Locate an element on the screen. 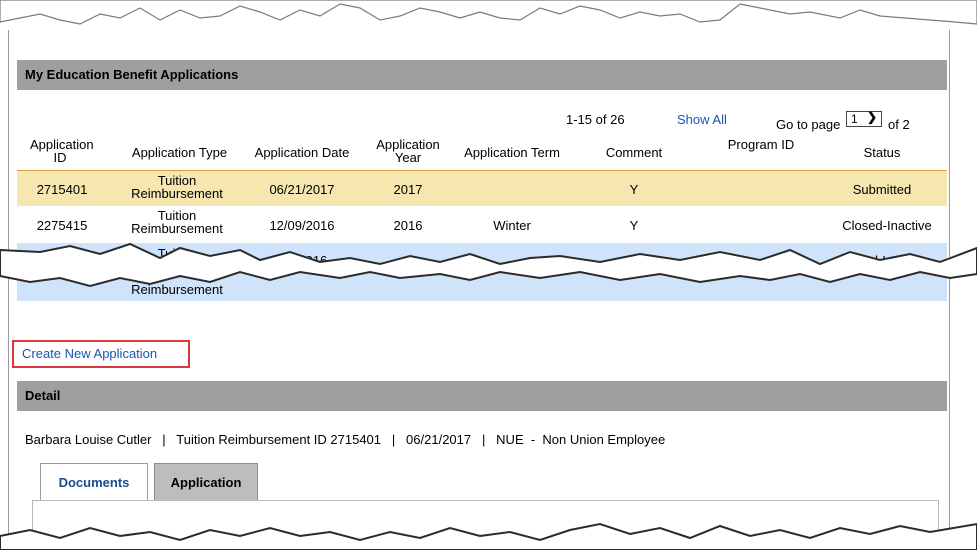  cell-application-year: 2017 is located at coordinates (408, 189).